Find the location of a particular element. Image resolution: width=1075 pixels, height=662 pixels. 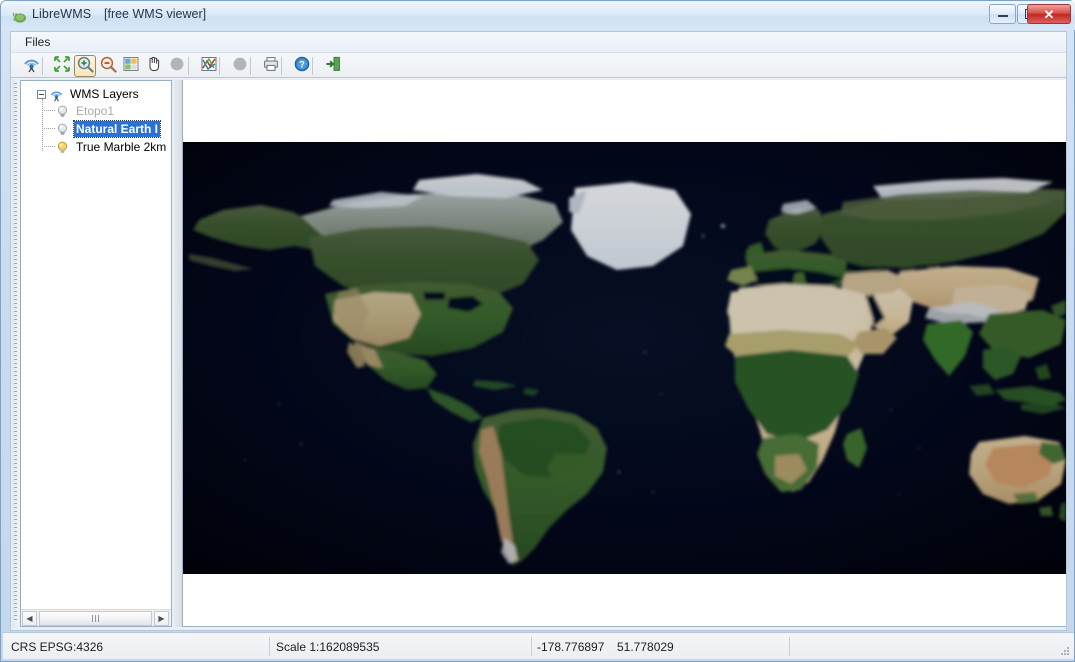

panel-splitter is located at coordinates (178, 353).